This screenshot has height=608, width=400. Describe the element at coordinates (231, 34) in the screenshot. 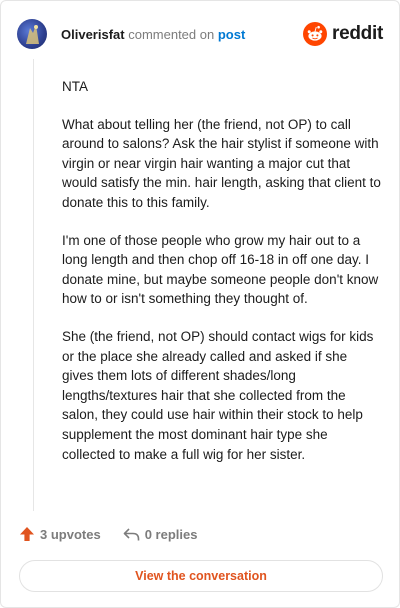

I see `post-link: post` at that location.